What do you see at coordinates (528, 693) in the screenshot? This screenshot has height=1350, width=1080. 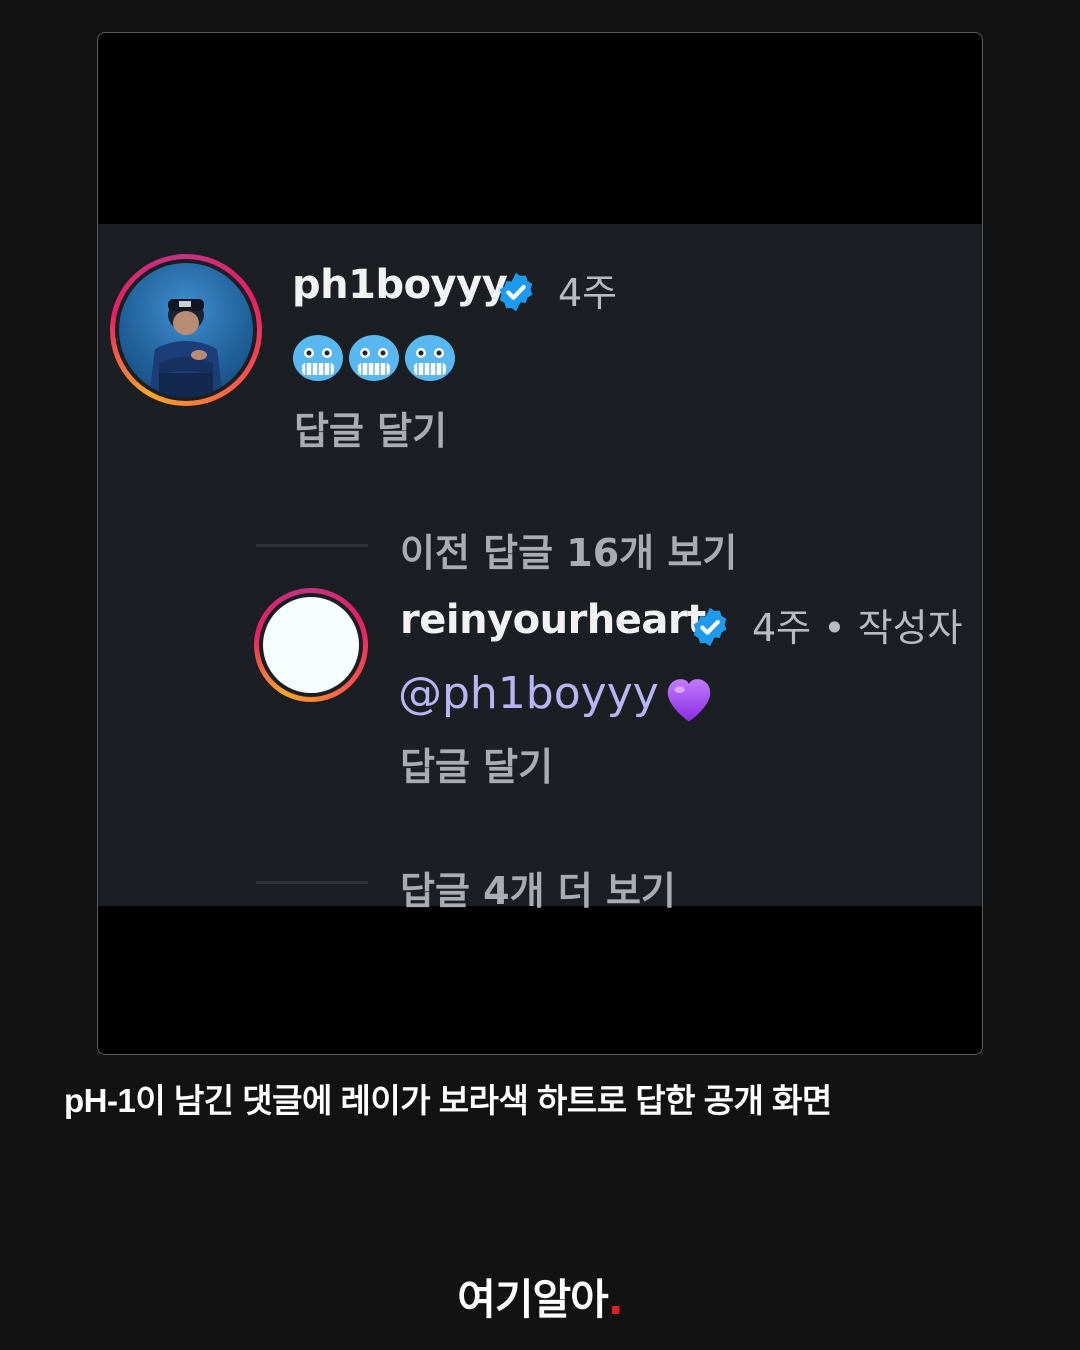 I see `mention-link: @ph1boyyy` at bounding box center [528, 693].